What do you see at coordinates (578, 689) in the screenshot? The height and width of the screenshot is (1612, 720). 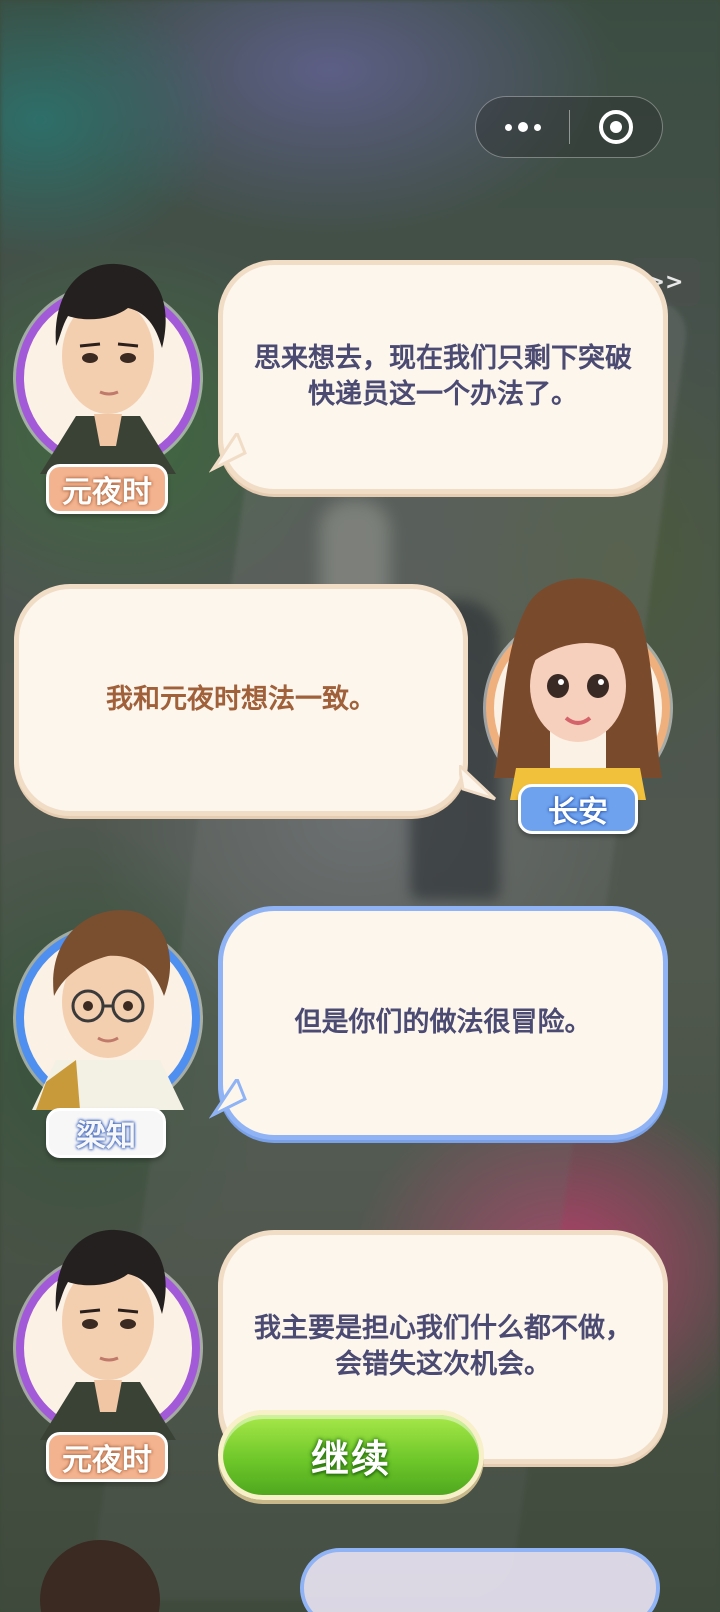 I see `portrait-changan` at bounding box center [578, 689].